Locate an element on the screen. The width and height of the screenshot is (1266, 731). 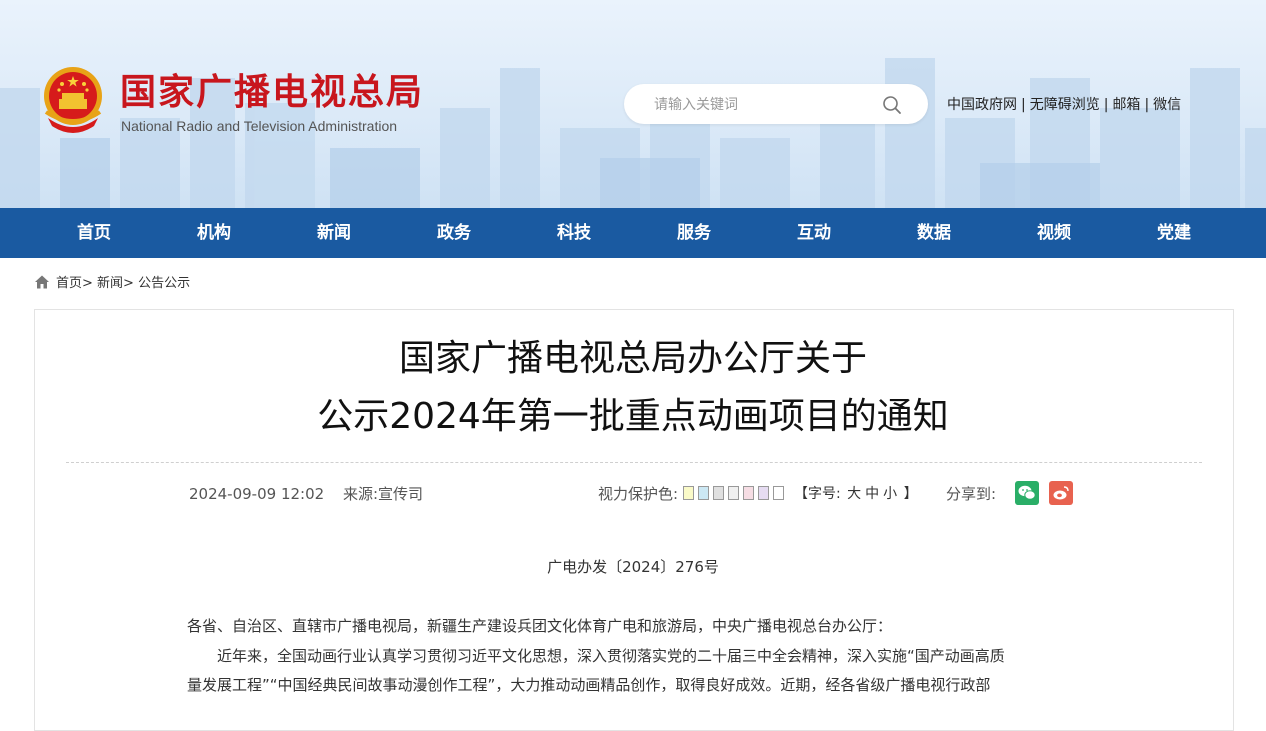
nav-item-organization: 机构 is located at coordinates (214, 233).